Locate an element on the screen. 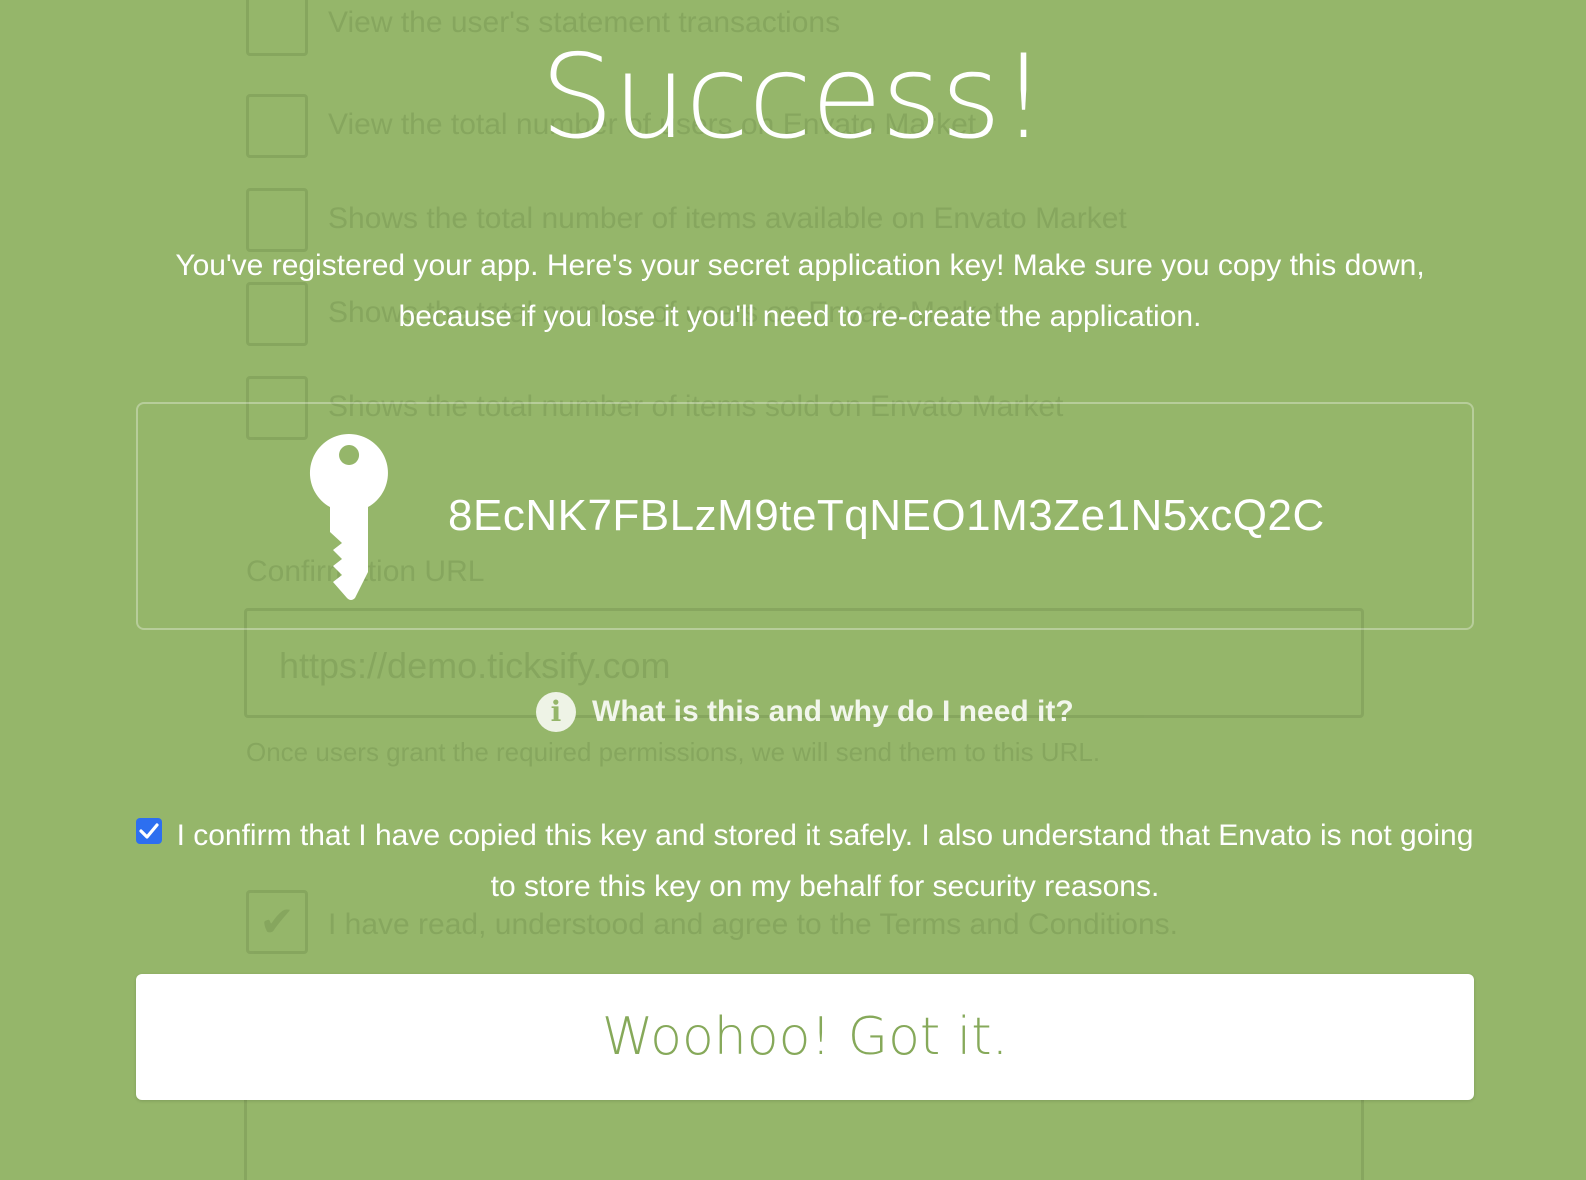 Image resolution: width=1586 pixels, height=1180 pixels. info-link: i What is this and why do I need it? is located at coordinates (805, 712).